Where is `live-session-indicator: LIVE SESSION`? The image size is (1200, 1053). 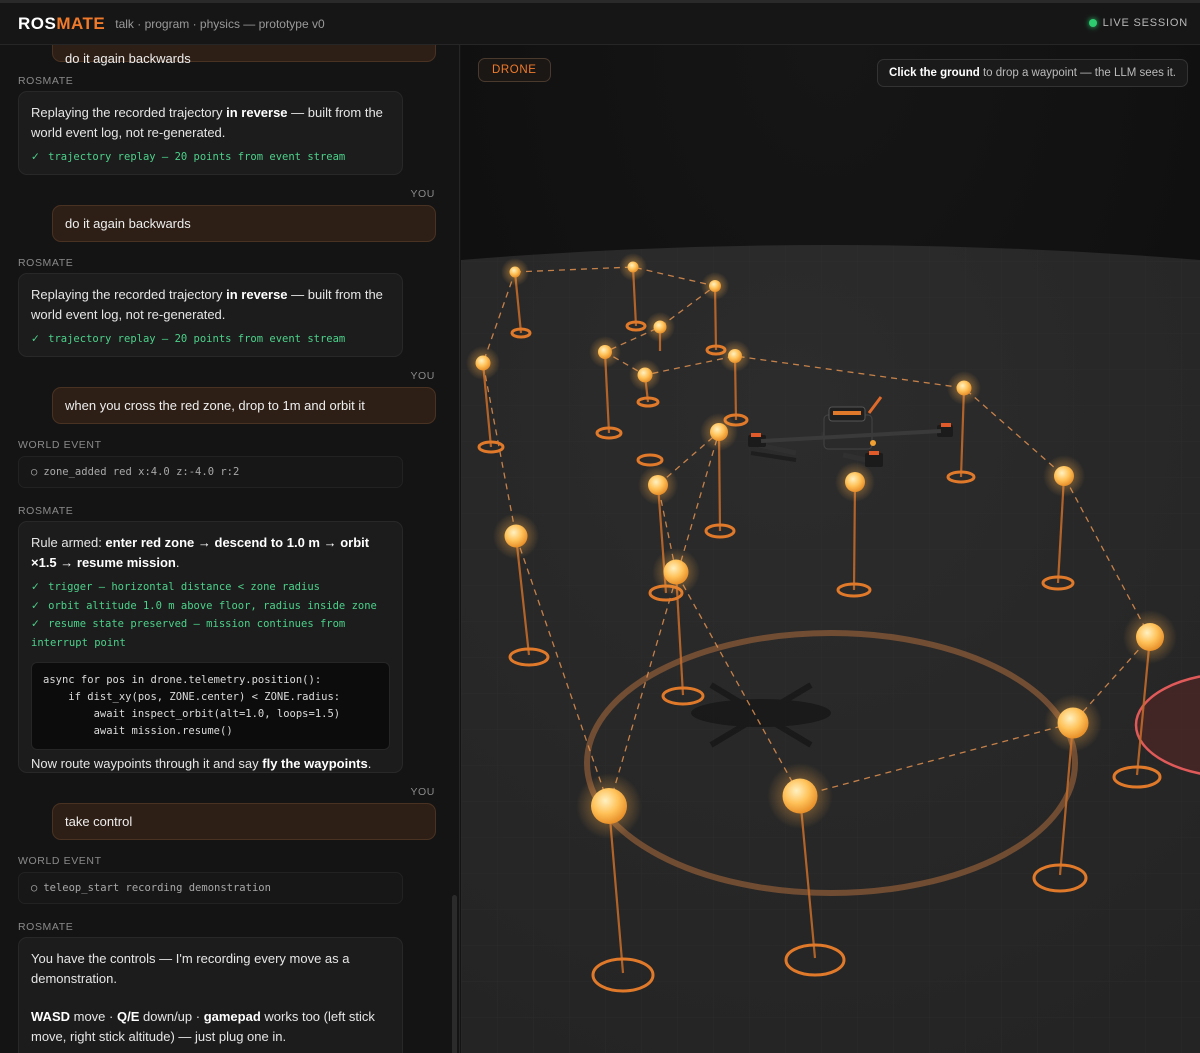 live-session-indicator: LIVE SESSION is located at coordinates (1138, 23).